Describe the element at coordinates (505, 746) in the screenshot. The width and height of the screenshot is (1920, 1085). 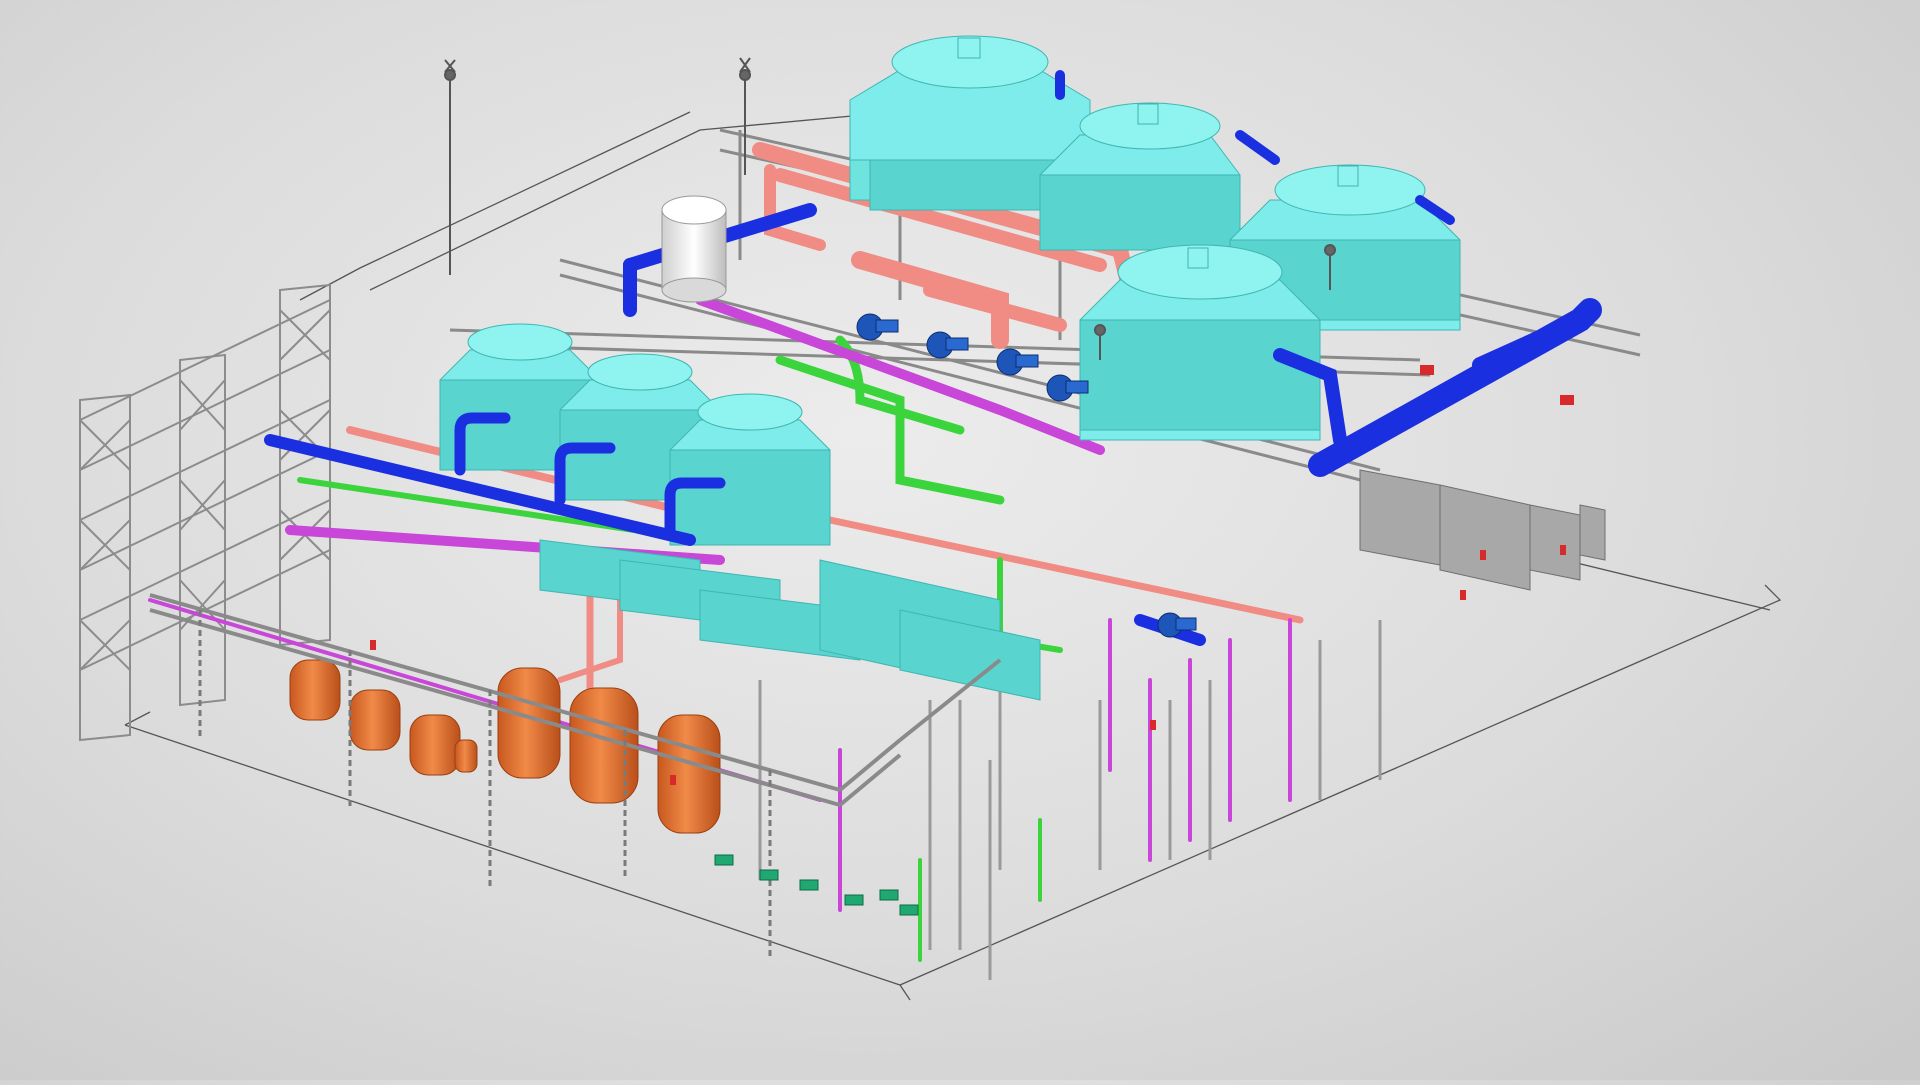
I see `filter-vessels` at that location.